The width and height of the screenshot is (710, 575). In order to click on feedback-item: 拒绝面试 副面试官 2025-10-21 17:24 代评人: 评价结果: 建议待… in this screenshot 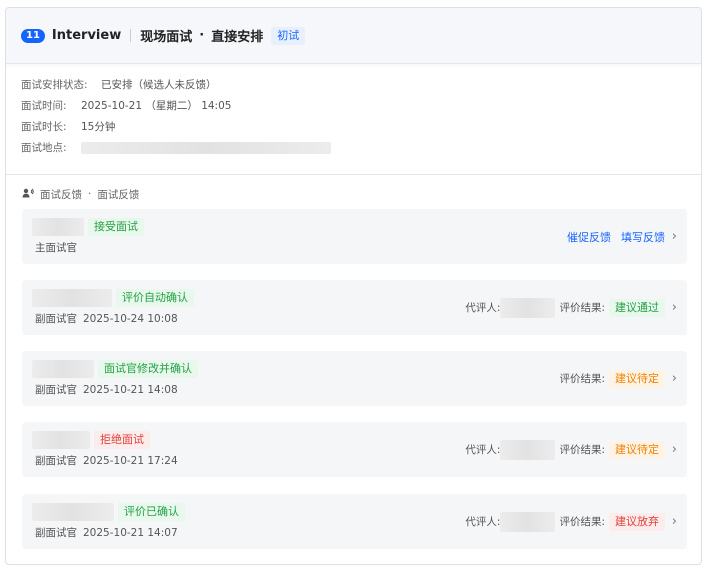, I will do `click(354, 449)`.